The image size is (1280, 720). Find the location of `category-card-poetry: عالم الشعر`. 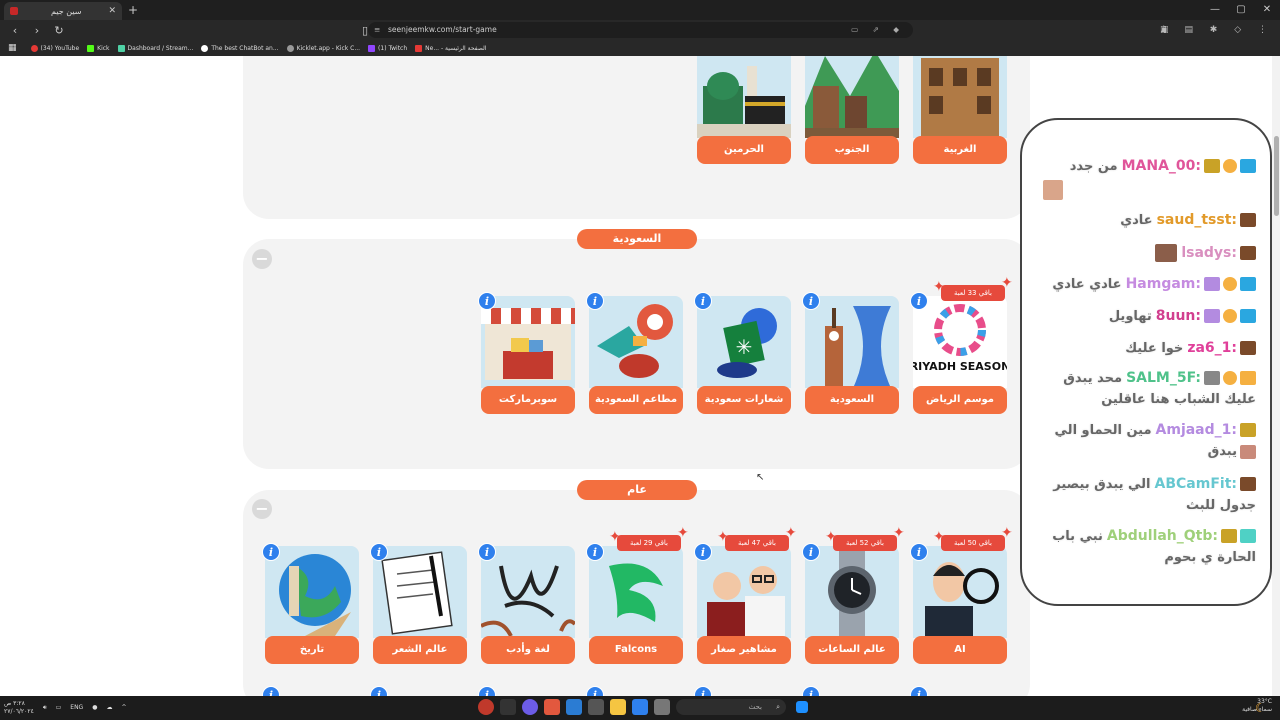

category-card-poetry: عالم الشعر is located at coordinates (420, 605).